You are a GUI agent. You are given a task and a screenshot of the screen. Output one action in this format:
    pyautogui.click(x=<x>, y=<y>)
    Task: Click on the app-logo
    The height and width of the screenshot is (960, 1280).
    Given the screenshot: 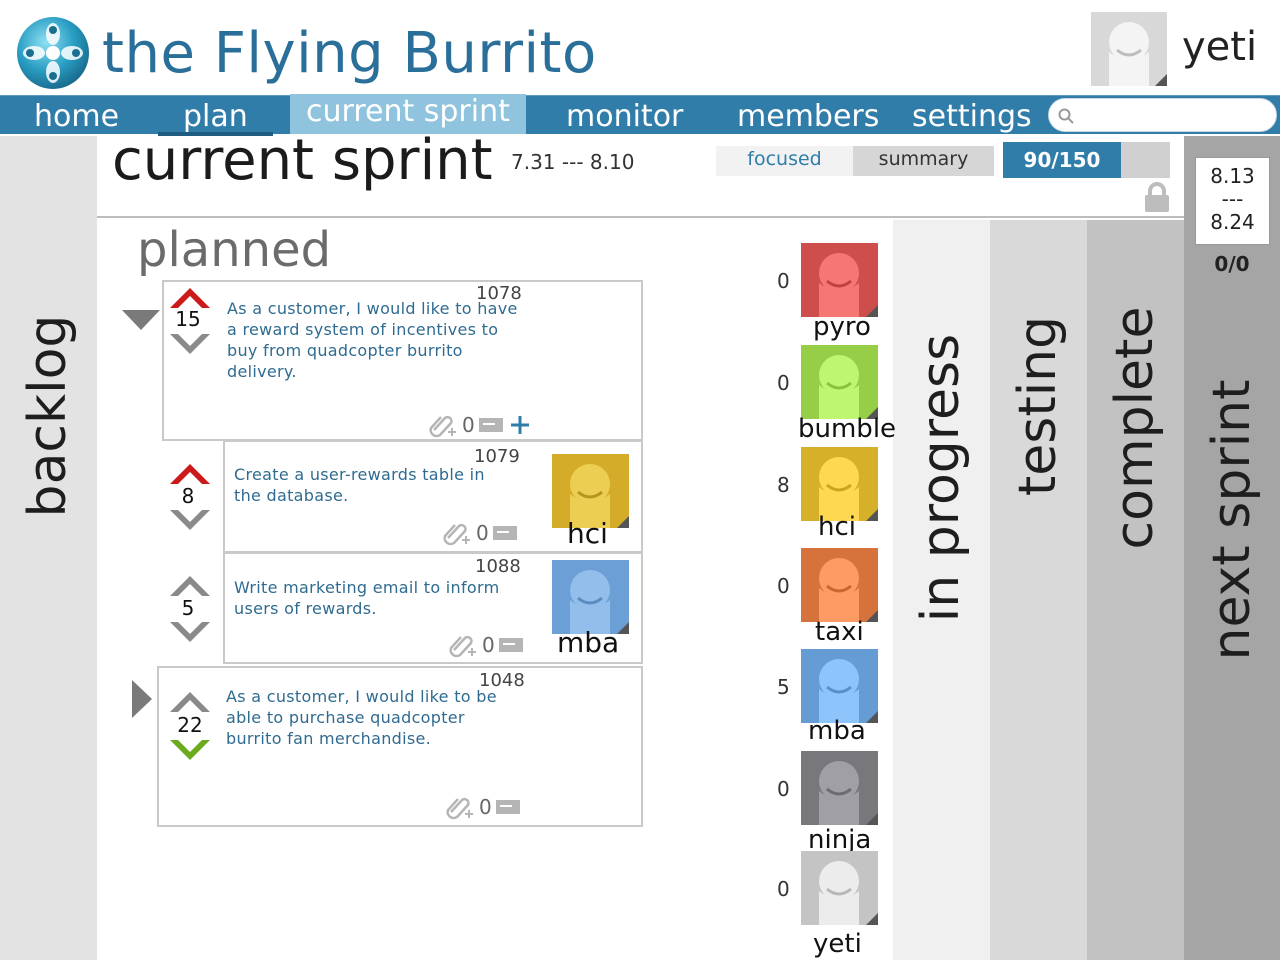 What is the action you would take?
    pyautogui.click(x=53, y=53)
    